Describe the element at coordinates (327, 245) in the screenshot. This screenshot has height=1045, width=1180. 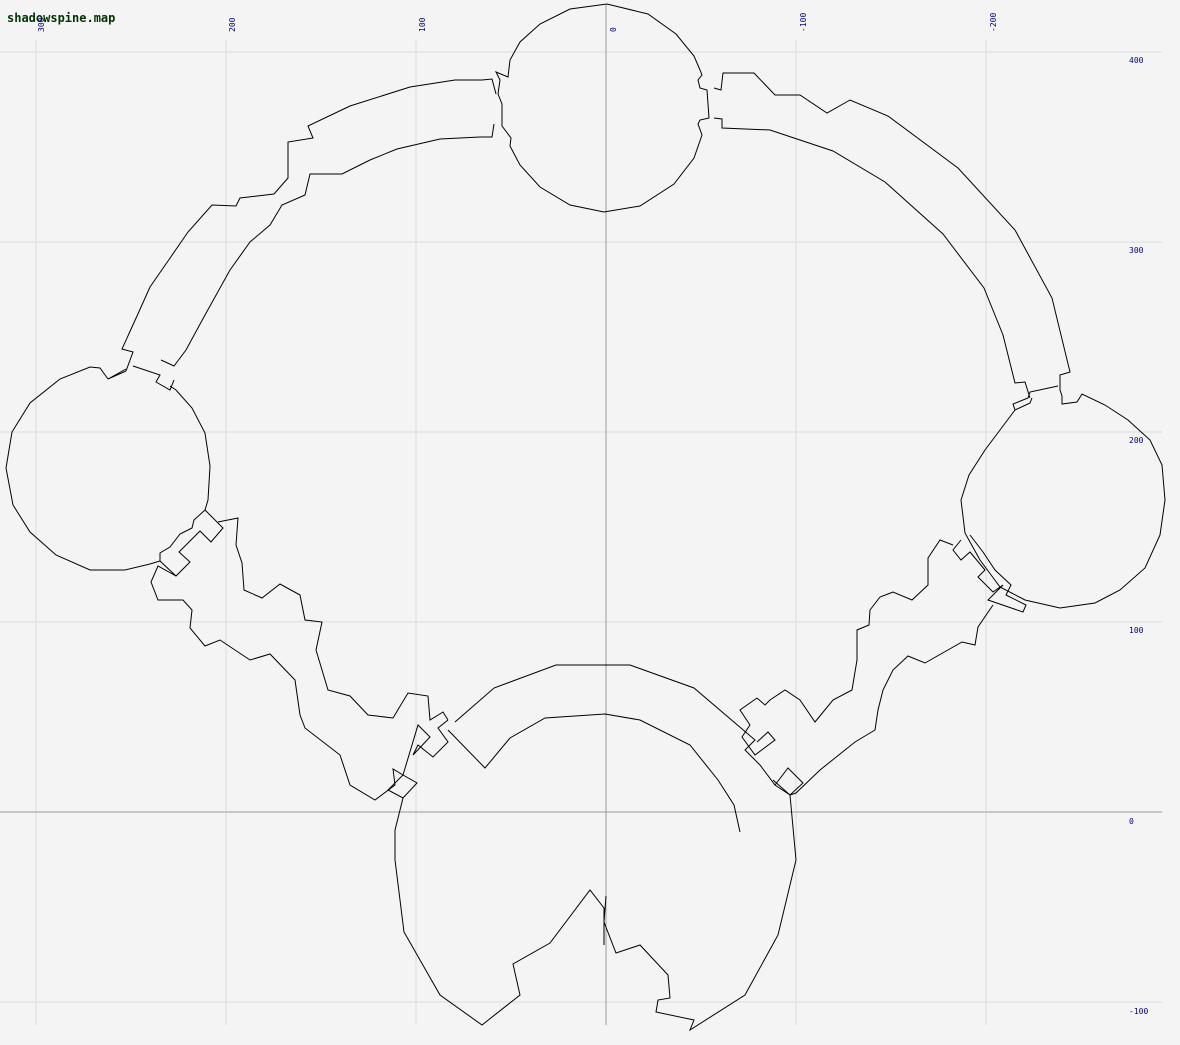
I see `corridor-upper-left-inner` at that location.